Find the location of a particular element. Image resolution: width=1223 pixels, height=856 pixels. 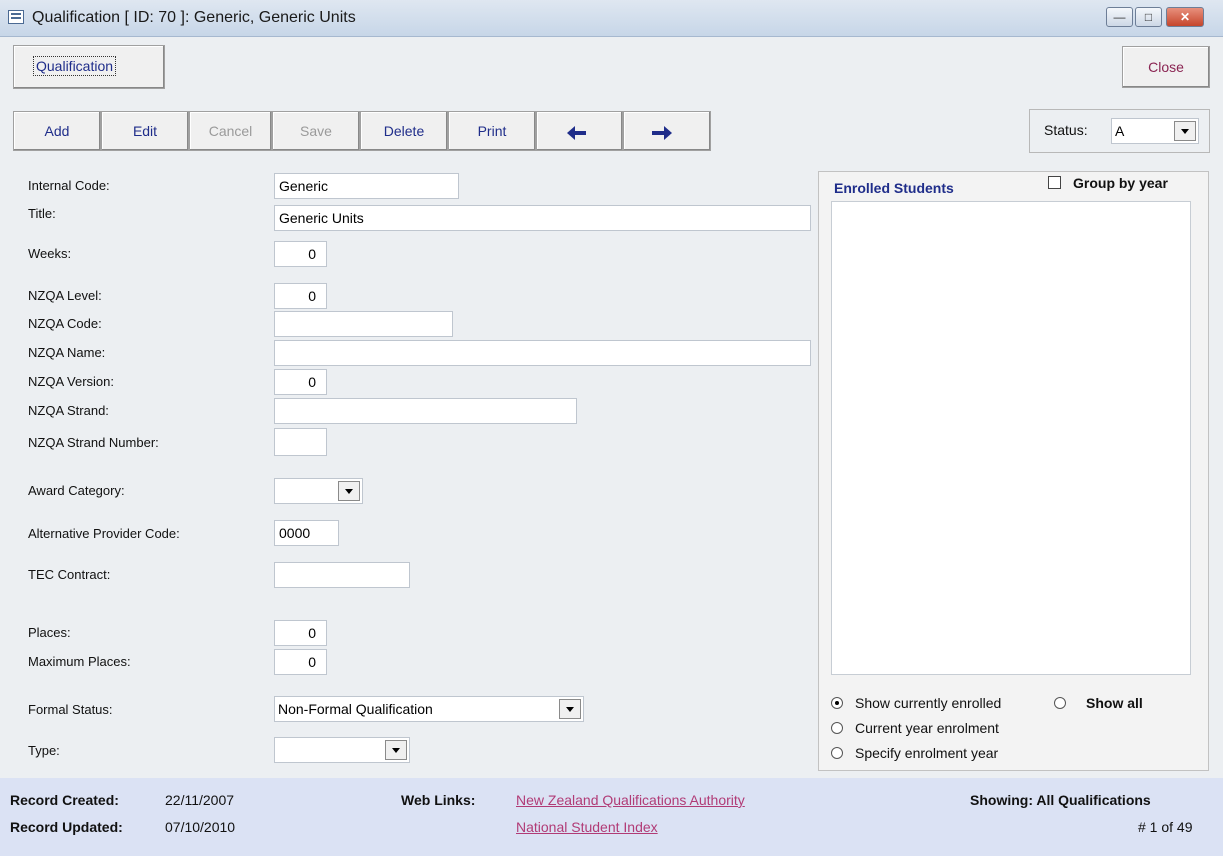

delete-button: Delete is located at coordinates (404, 131).